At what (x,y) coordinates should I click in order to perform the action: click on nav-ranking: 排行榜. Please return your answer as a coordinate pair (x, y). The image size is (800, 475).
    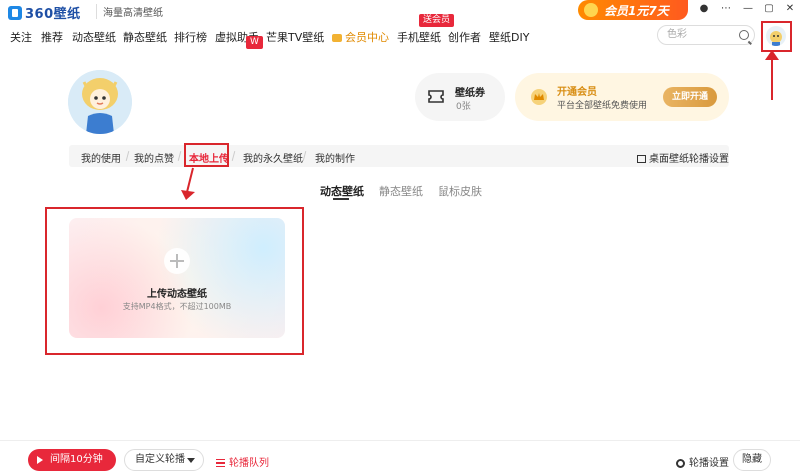
    Looking at the image, I should click on (190, 37).